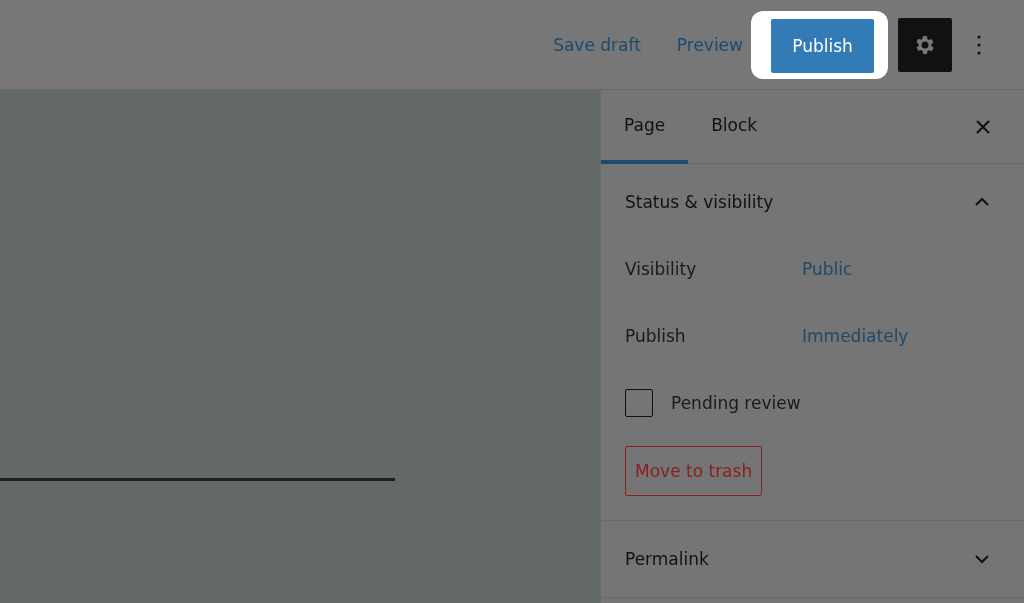 The height and width of the screenshot is (603, 1024). What do you see at coordinates (736, 402) in the screenshot?
I see `checkbox-label: Pending review` at bounding box center [736, 402].